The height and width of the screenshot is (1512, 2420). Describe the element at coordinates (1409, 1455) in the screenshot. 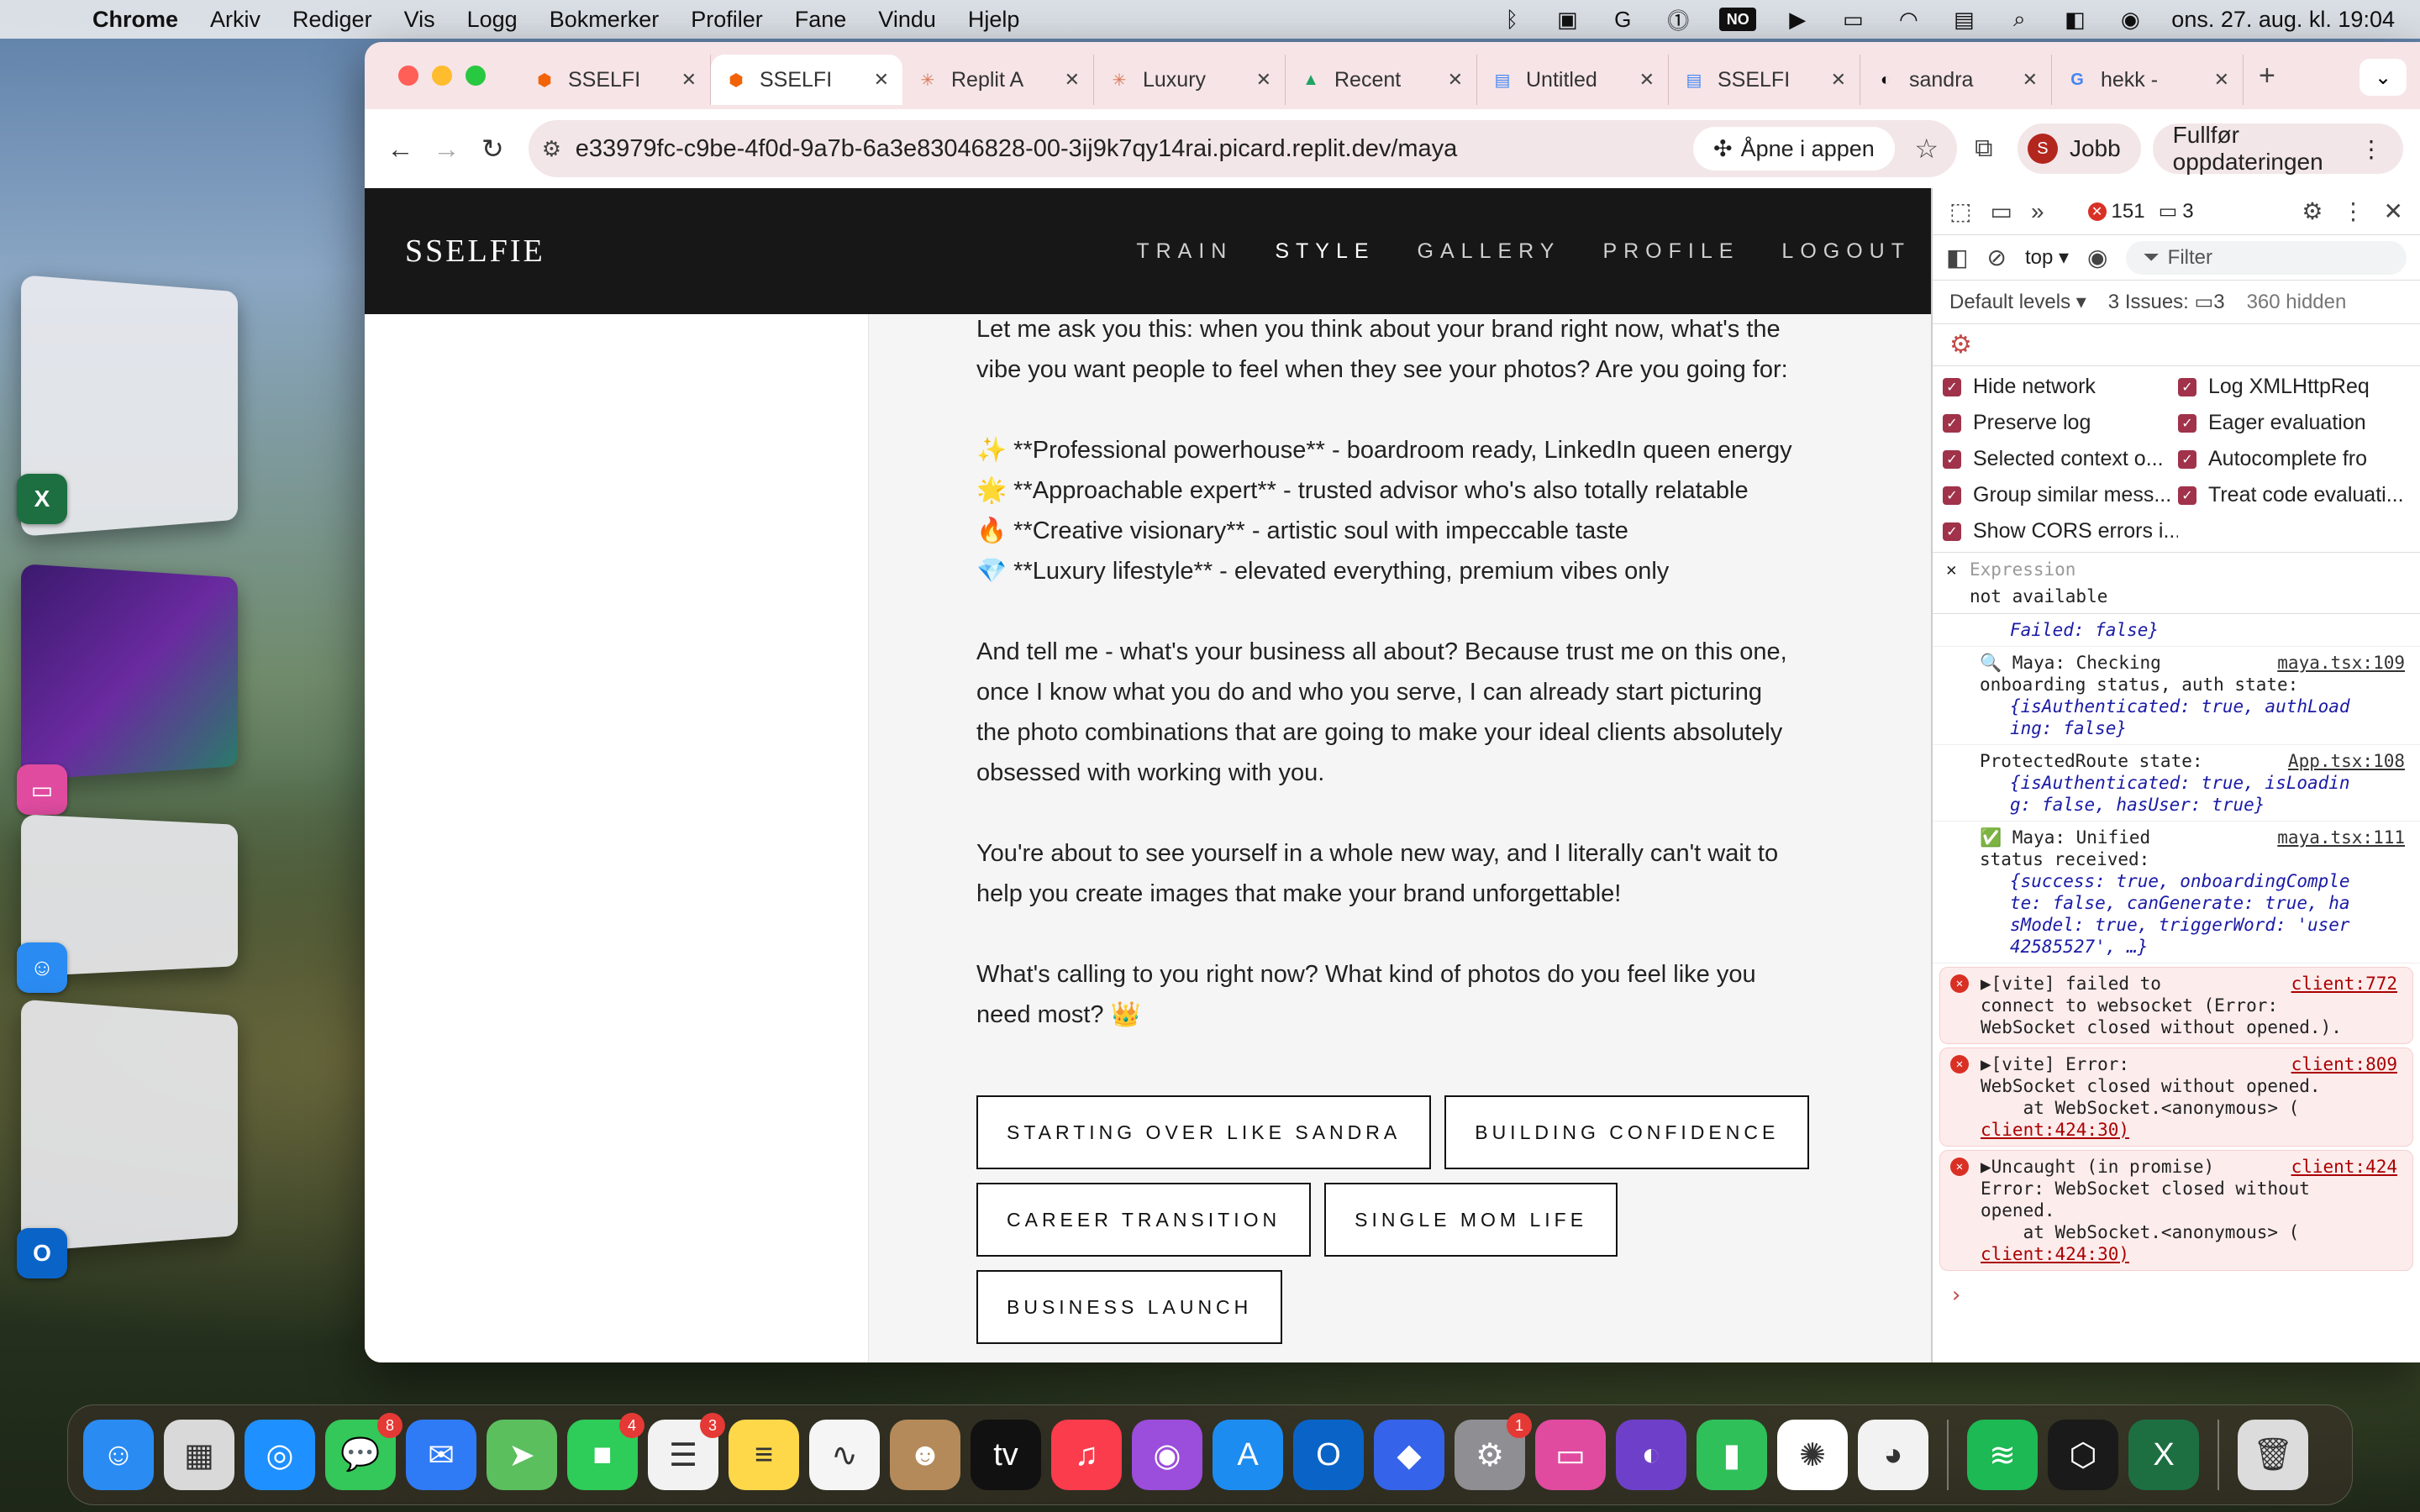

I see `roblox-icon: ◆` at that location.